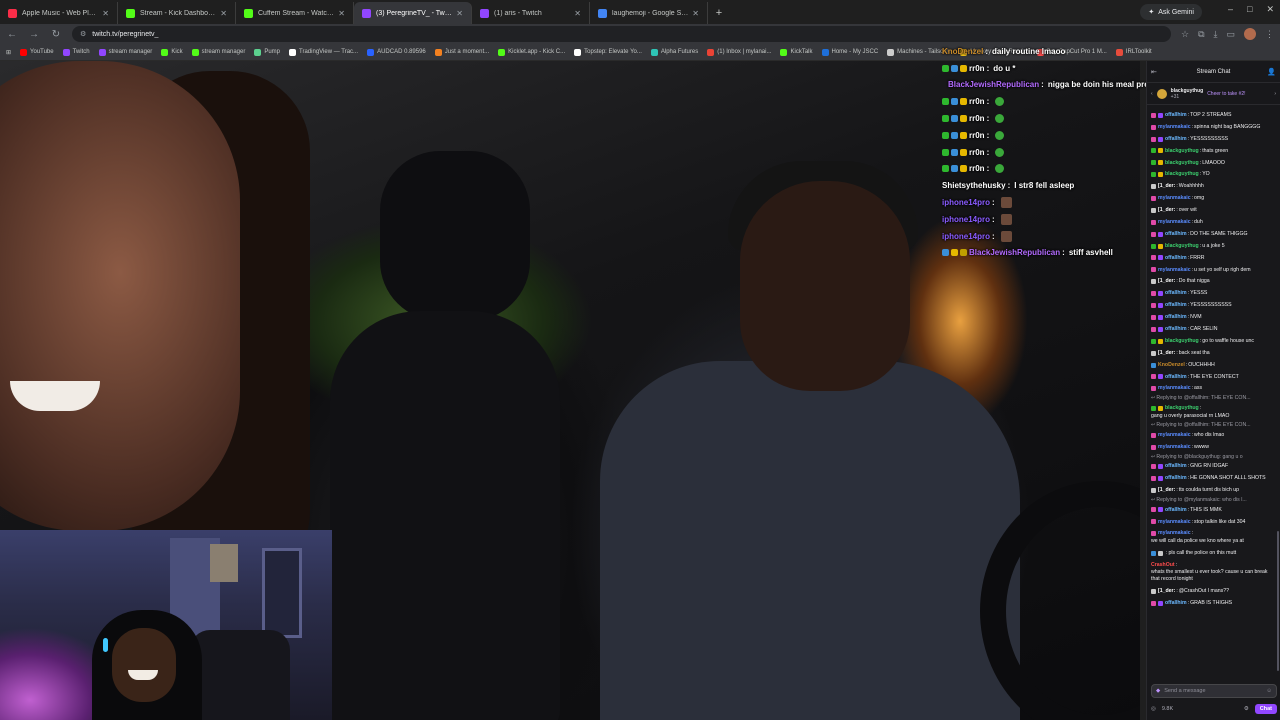 This screenshot has width=1280, height=720. Describe the element at coordinates (1213, 163) in the screenshot. I see `chat-message: blackguythug: LMAOOO` at that location.